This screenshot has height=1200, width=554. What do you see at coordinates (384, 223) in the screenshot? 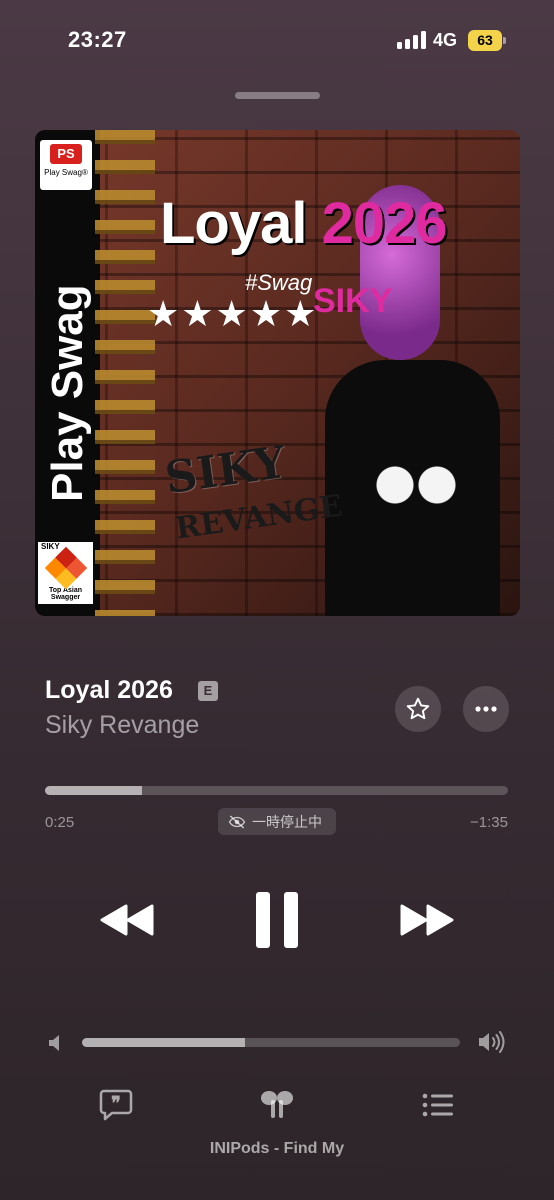
I see `artwork-title-accent: 2026` at bounding box center [384, 223].